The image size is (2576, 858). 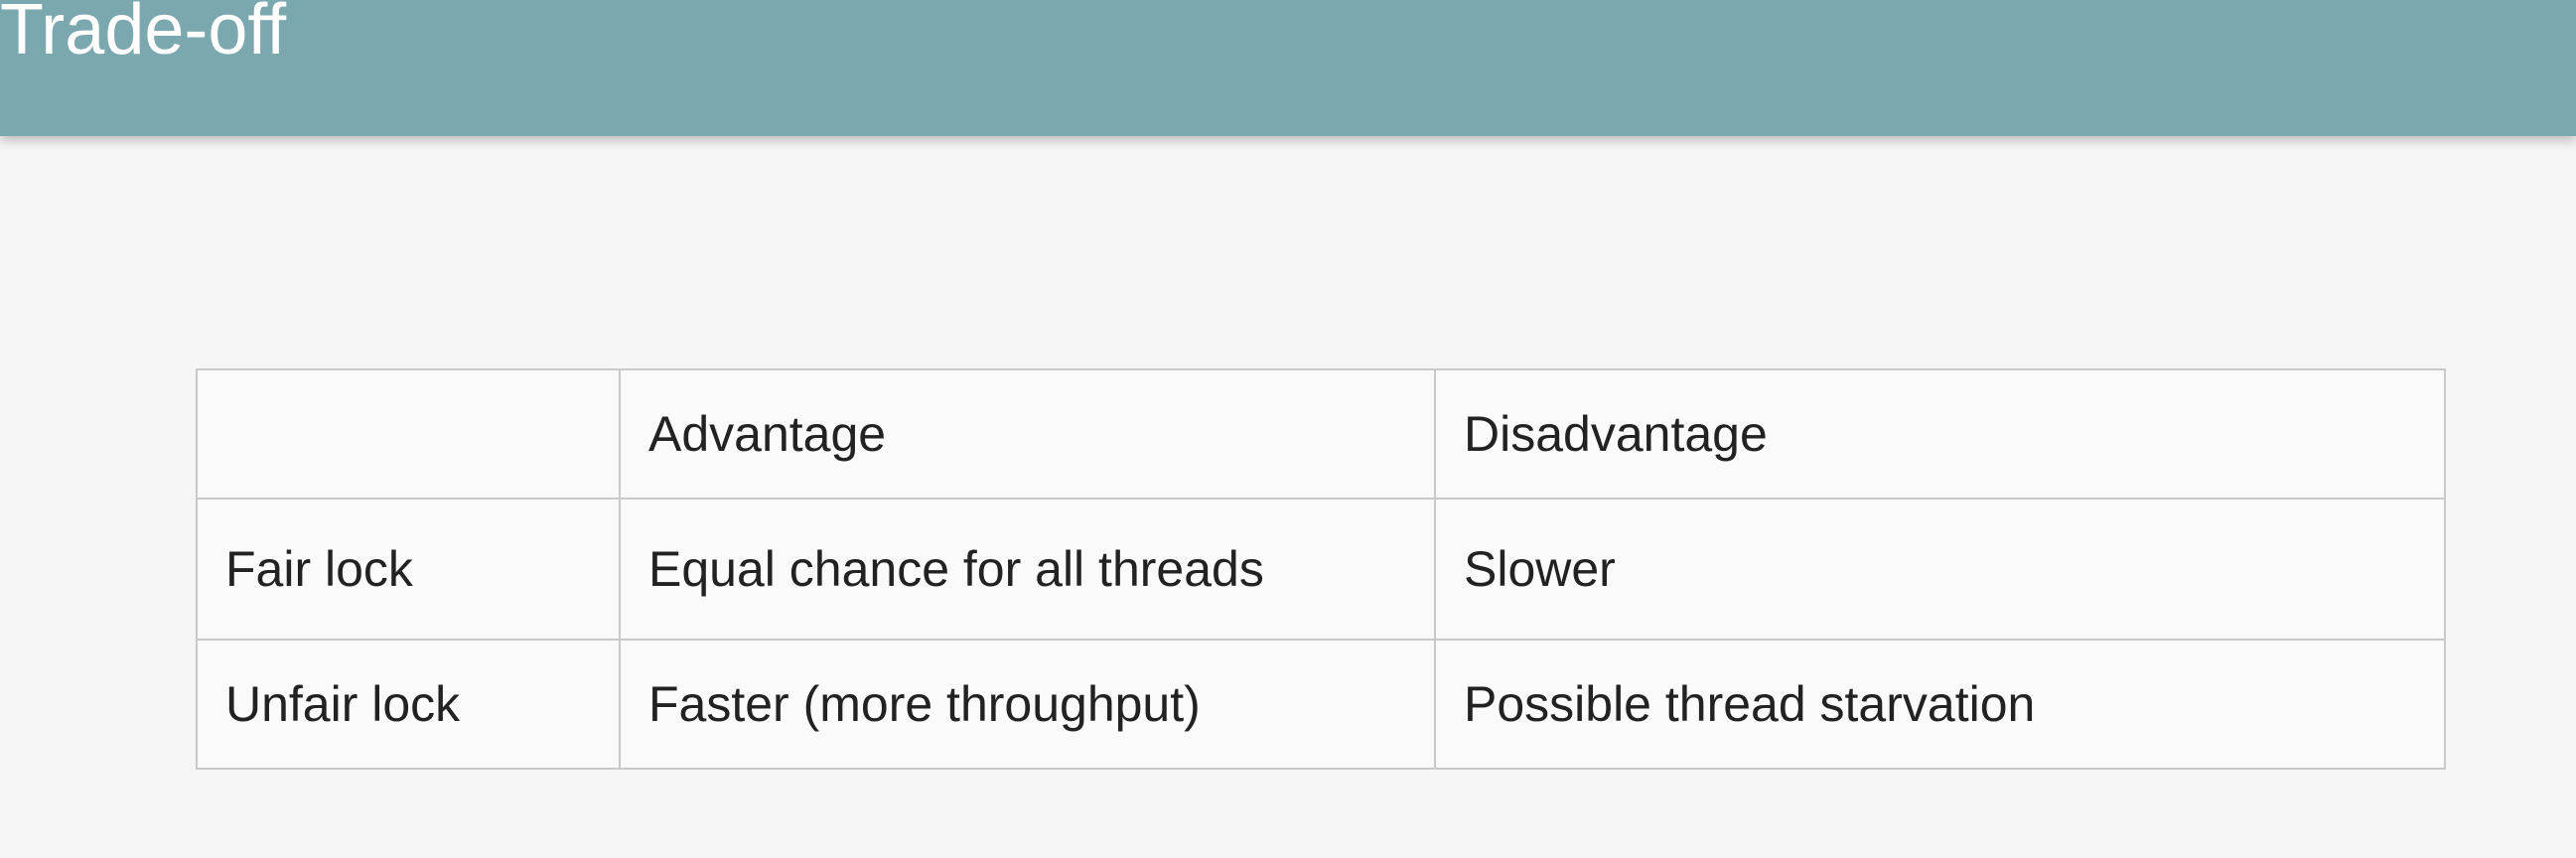 What do you see at coordinates (1940, 434) in the screenshot?
I see `column-header-disadvantage: Disadvantage` at bounding box center [1940, 434].